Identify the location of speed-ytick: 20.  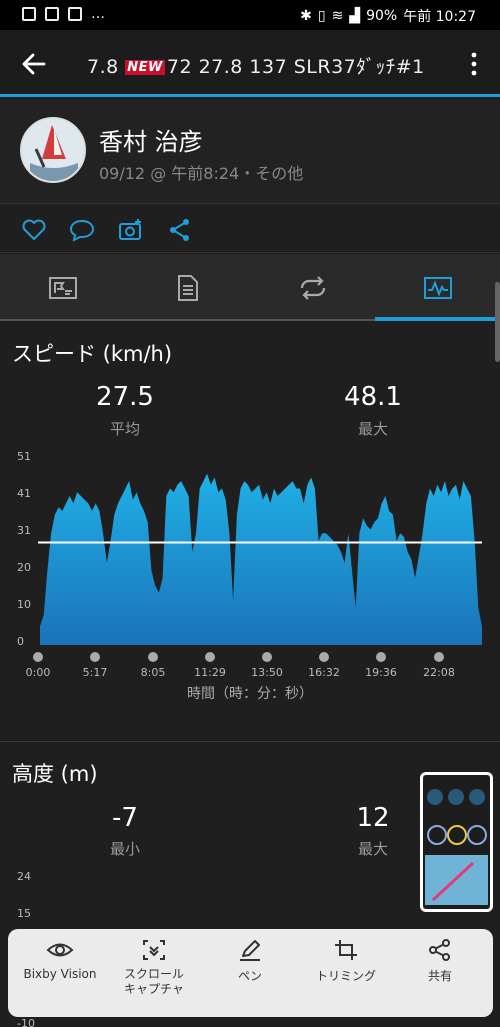
(24, 567).